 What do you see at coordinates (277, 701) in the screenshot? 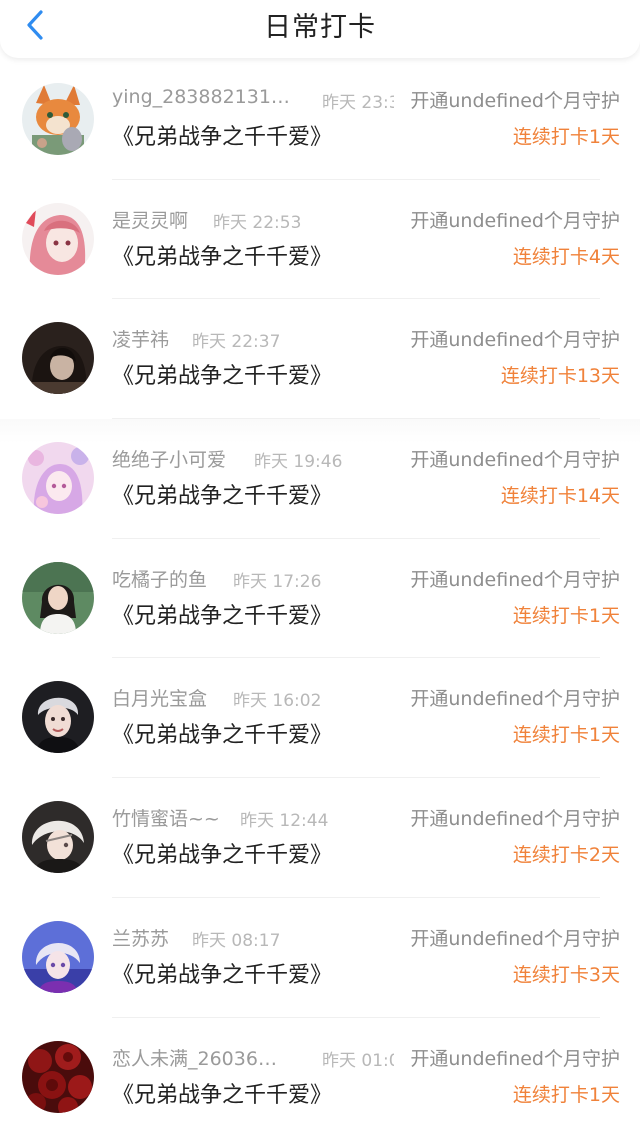
I see `checkin-time: 昨天 16:02` at bounding box center [277, 701].